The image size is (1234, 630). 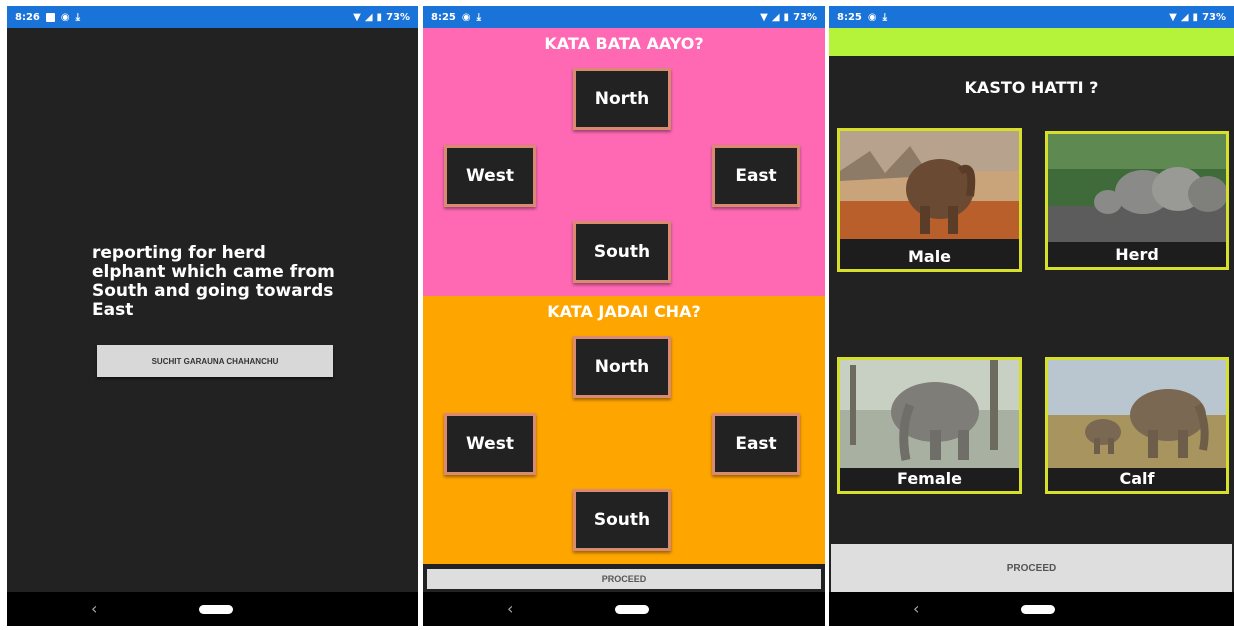 What do you see at coordinates (215, 361) in the screenshot?
I see `confirm-report-button: SUCHIT GARAUNA CHAHANCHU` at bounding box center [215, 361].